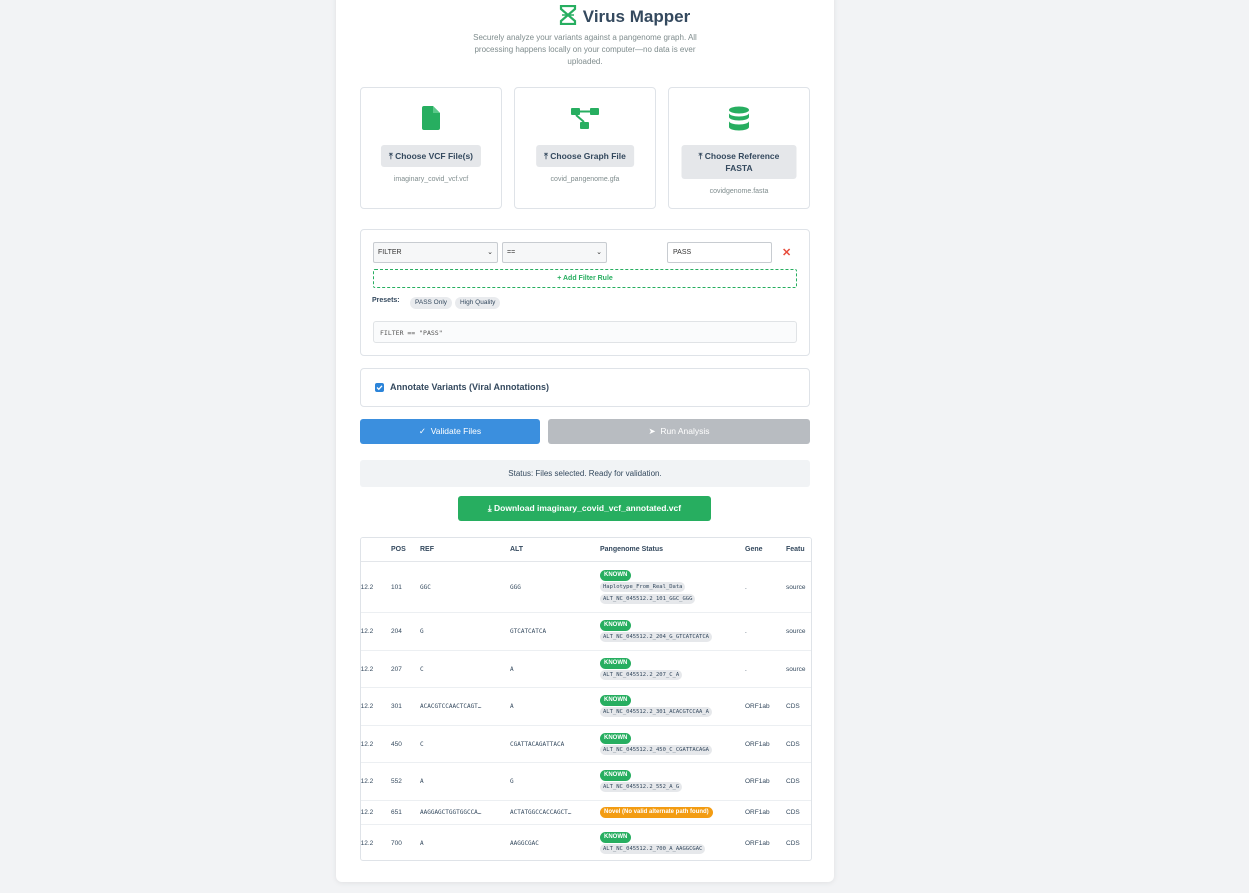 This screenshot has height=893, width=1249. What do you see at coordinates (386, 300) in the screenshot?
I see `presets-label: Presets:` at bounding box center [386, 300].